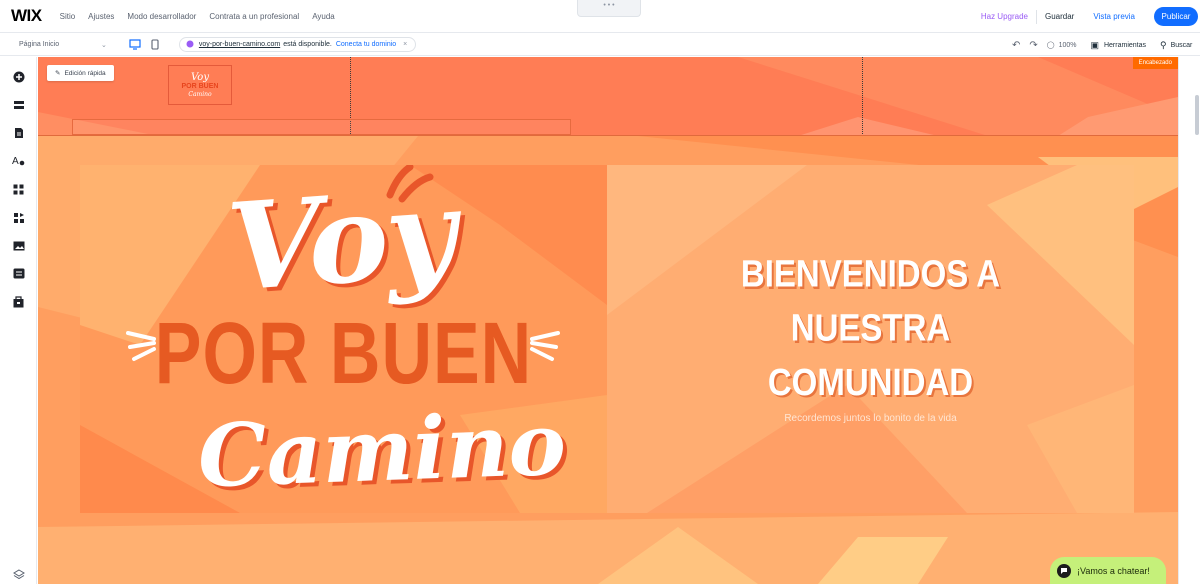  What do you see at coordinates (870, 418) in the screenshot?
I see `hero-tagline: Recordemos juntos lo bonito de la vida` at bounding box center [870, 418].